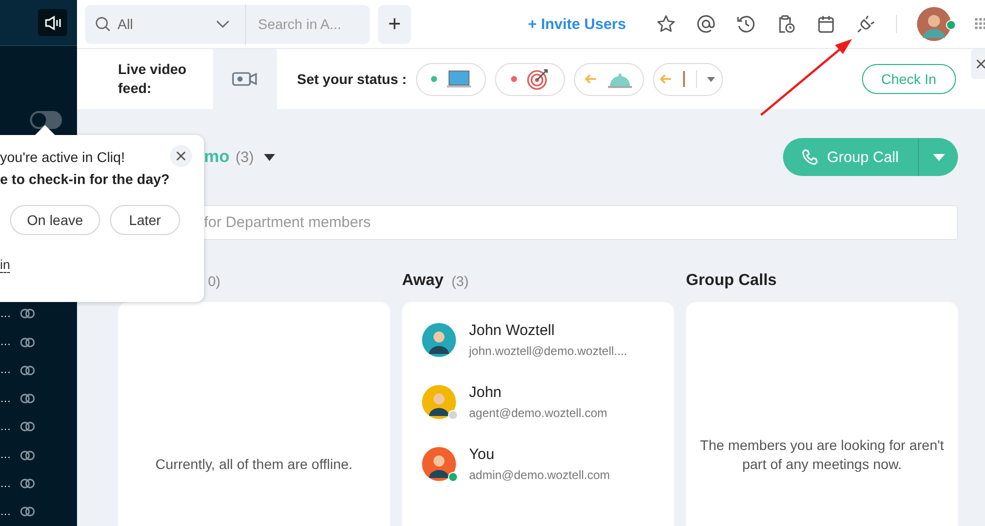 The width and height of the screenshot is (985, 526). I want to click on speaker-button, so click(52, 22).